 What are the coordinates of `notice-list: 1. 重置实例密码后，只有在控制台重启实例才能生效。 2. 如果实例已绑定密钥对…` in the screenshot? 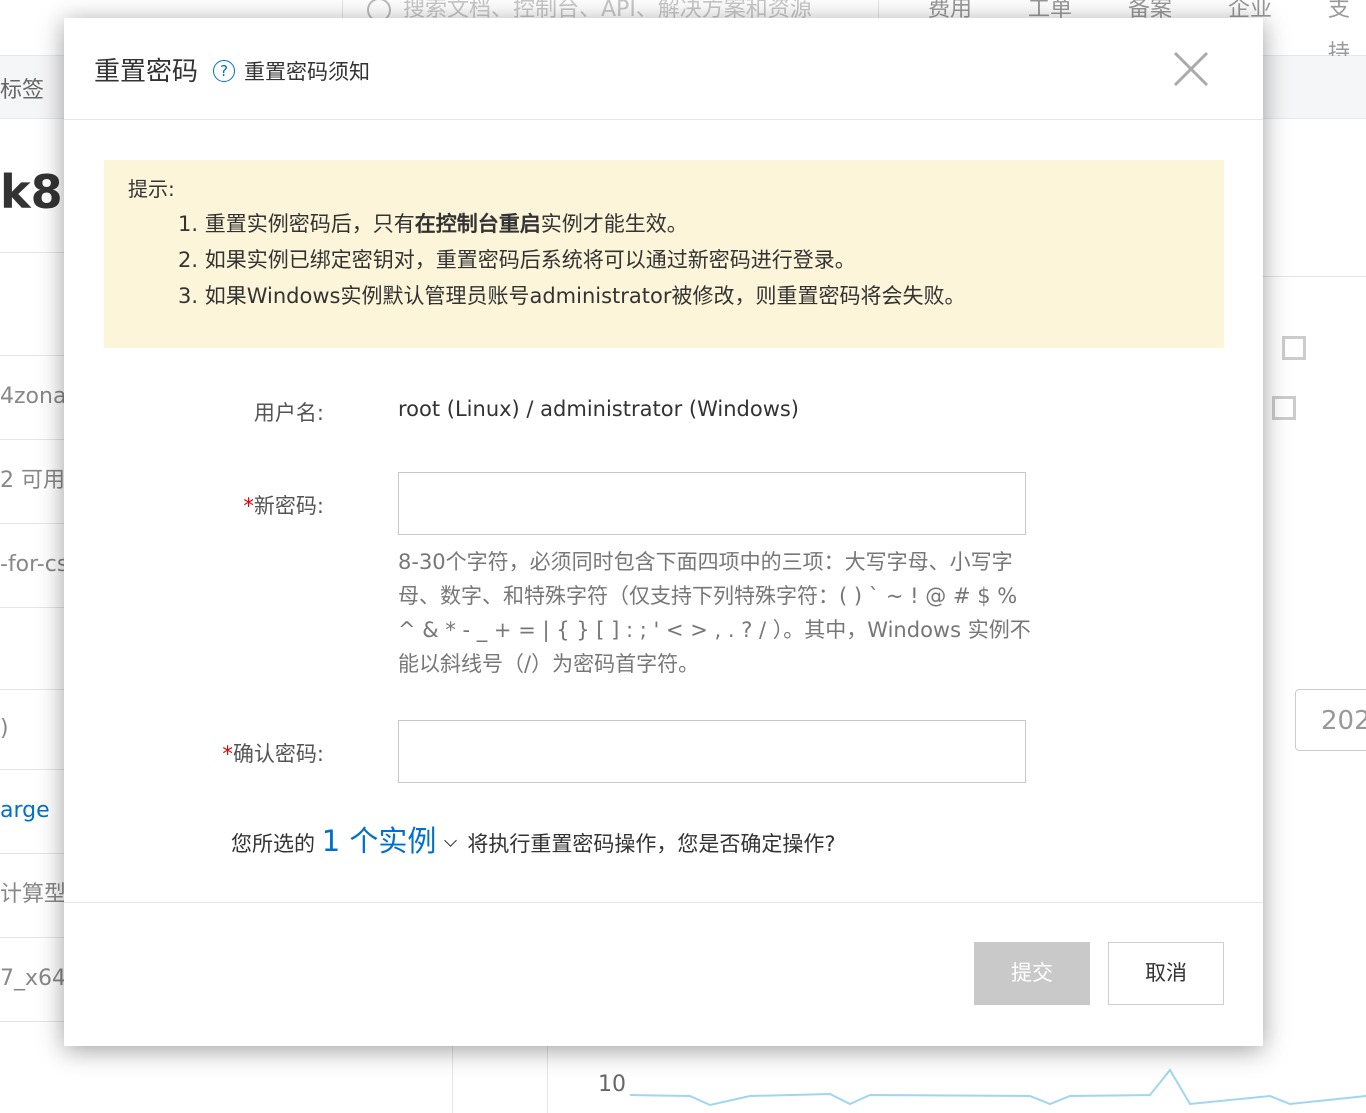 It's located at (689, 260).